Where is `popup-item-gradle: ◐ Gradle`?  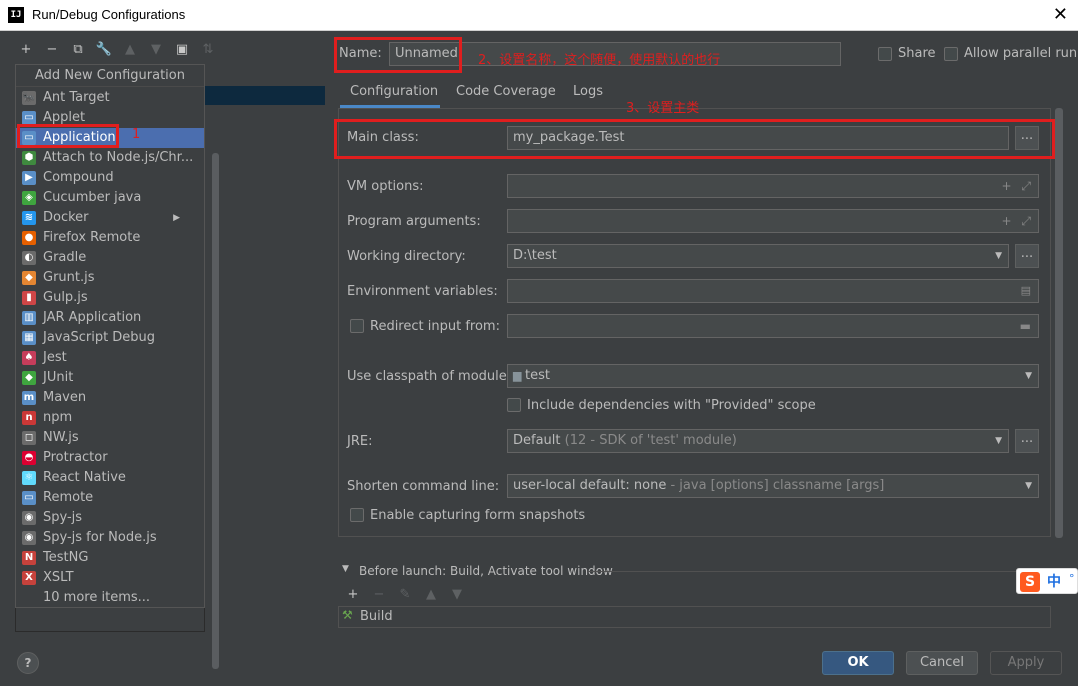
popup-item-gradle: ◐ Gradle is located at coordinates (110, 258).